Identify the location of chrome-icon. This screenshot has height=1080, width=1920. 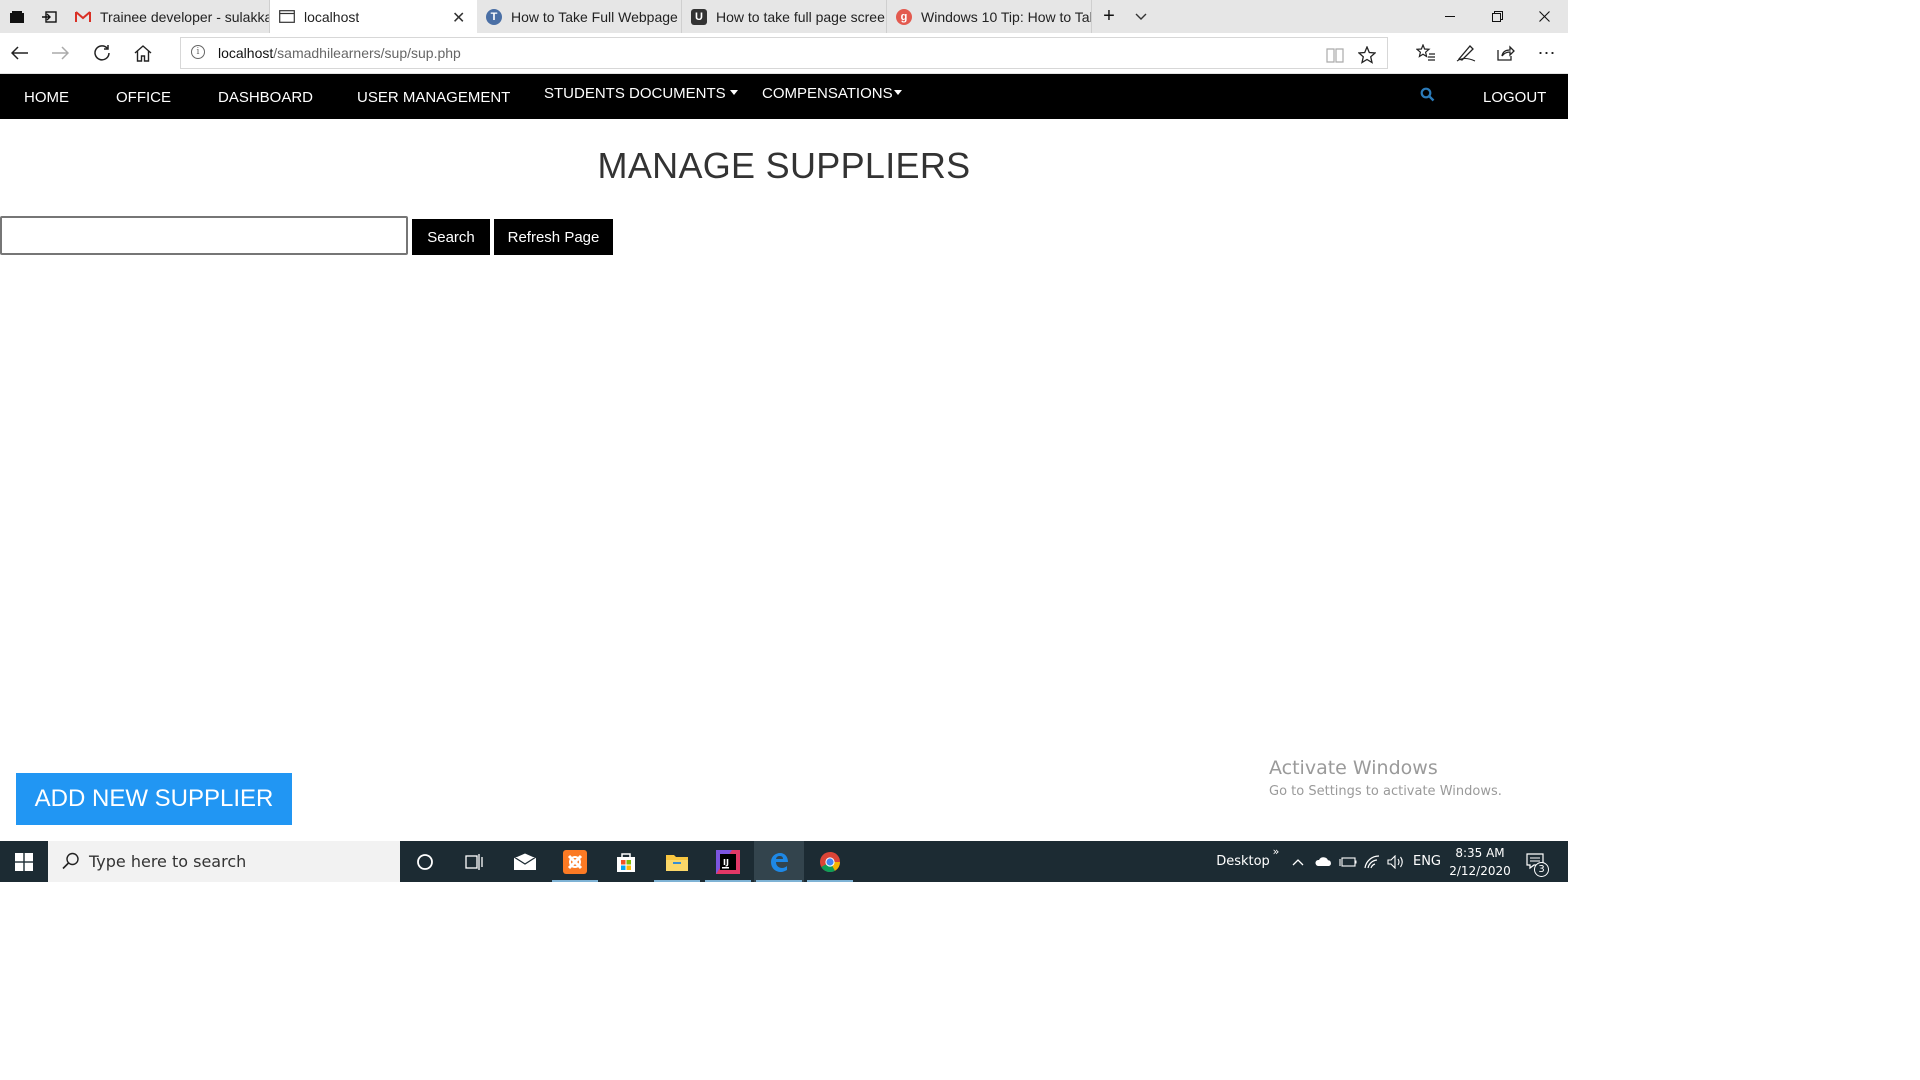
(830, 861).